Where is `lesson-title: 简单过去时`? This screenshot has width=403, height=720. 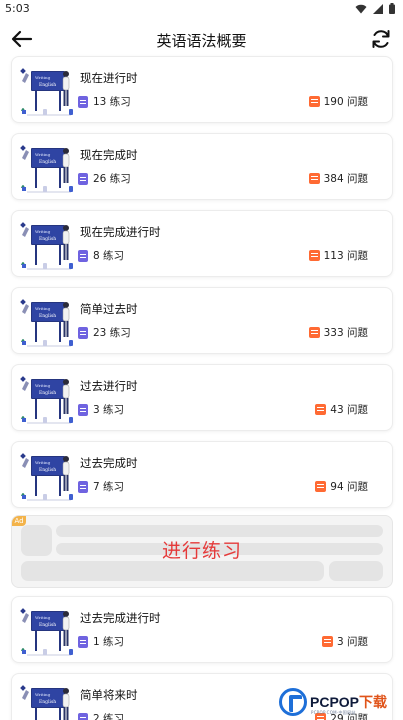 lesson-title: 简单过去时 is located at coordinates (109, 309).